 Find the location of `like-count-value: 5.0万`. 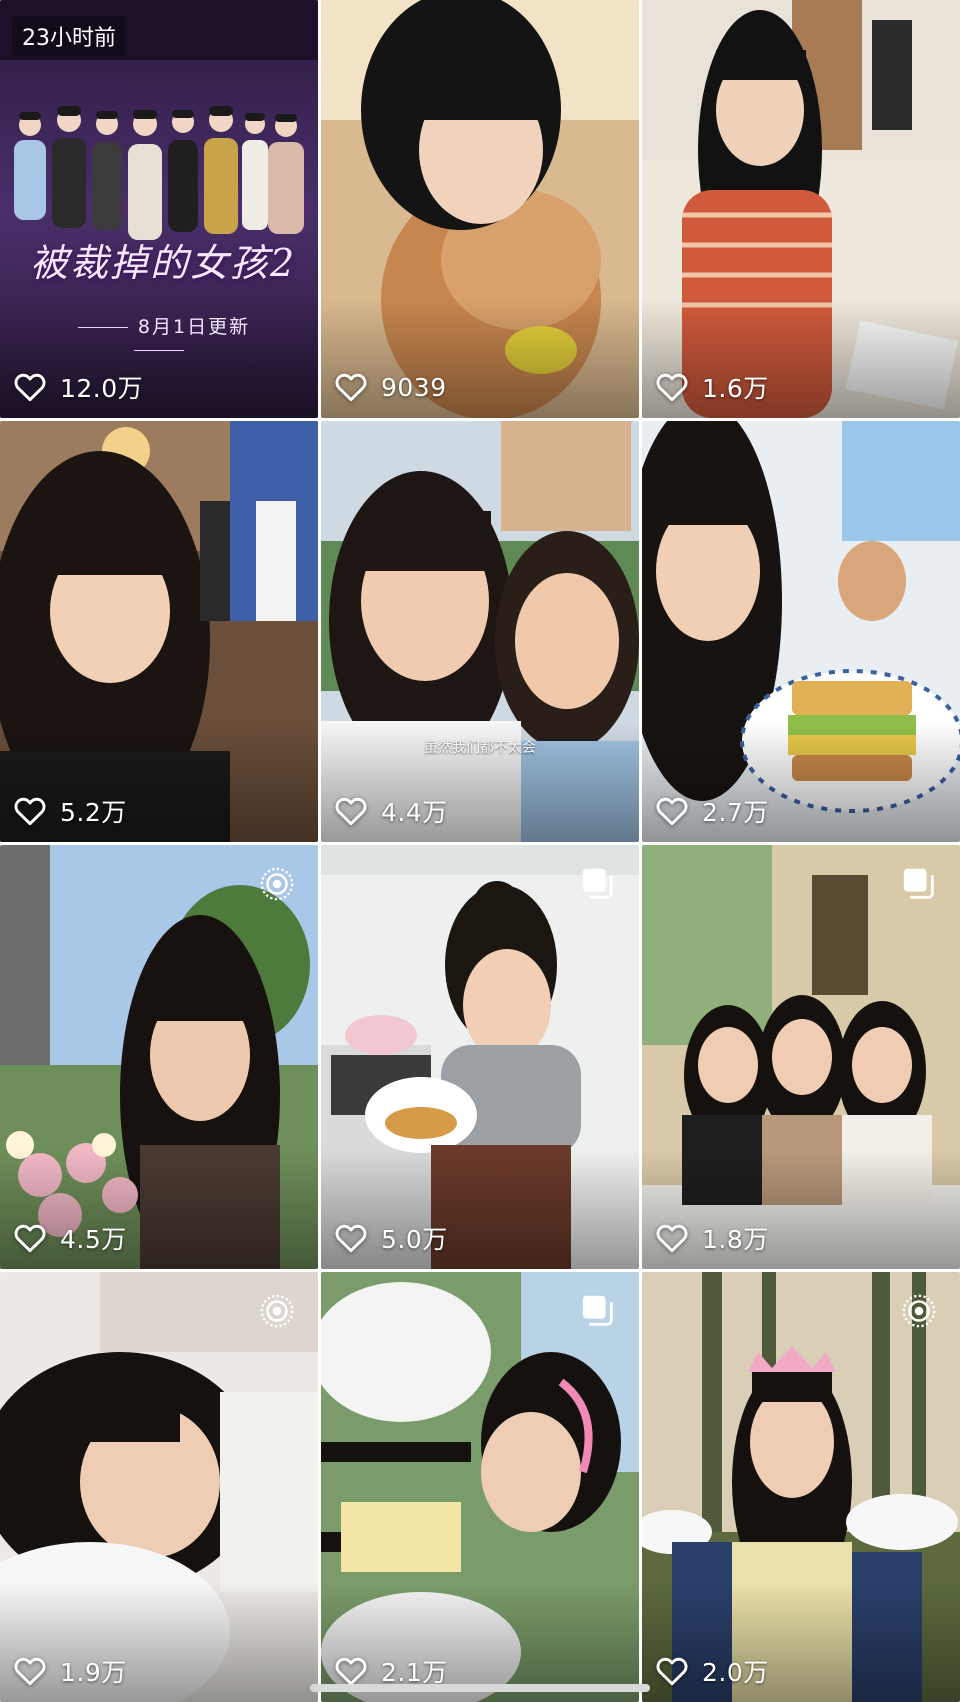

like-count-value: 5.0万 is located at coordinates (414, 1239).